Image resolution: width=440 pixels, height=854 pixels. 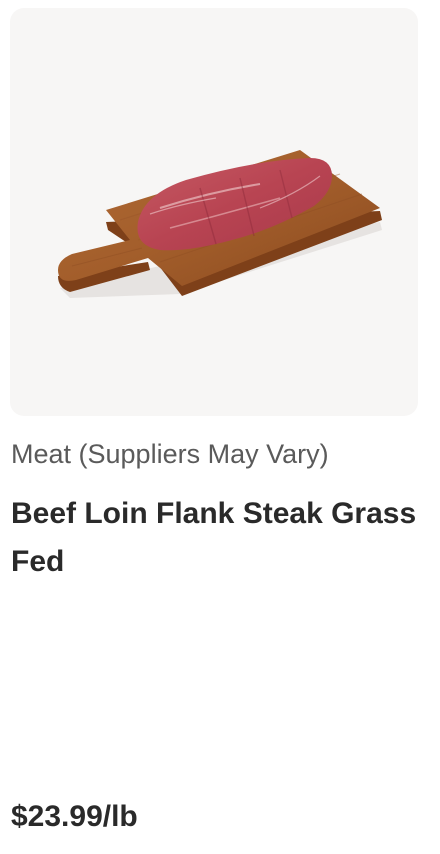 I want to click on product-category: Meat (Suppliers May Vary), so click(x=170, y=454).